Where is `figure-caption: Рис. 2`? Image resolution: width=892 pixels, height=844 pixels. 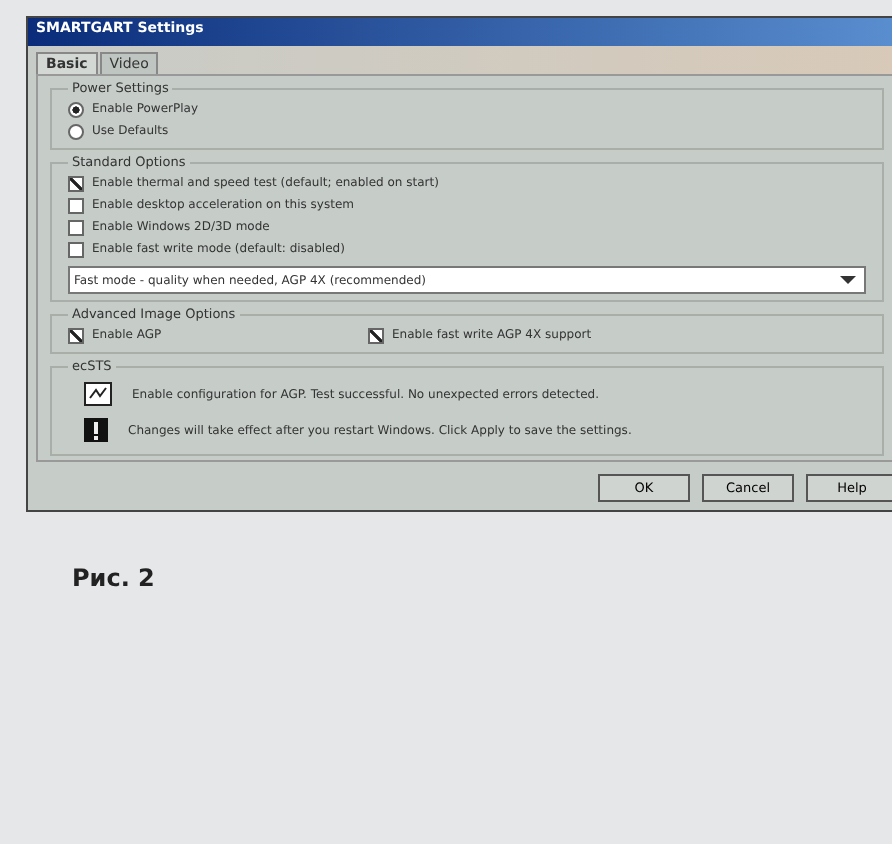
figure-caption: Рис. 2 is located at coordinates (114, 578).